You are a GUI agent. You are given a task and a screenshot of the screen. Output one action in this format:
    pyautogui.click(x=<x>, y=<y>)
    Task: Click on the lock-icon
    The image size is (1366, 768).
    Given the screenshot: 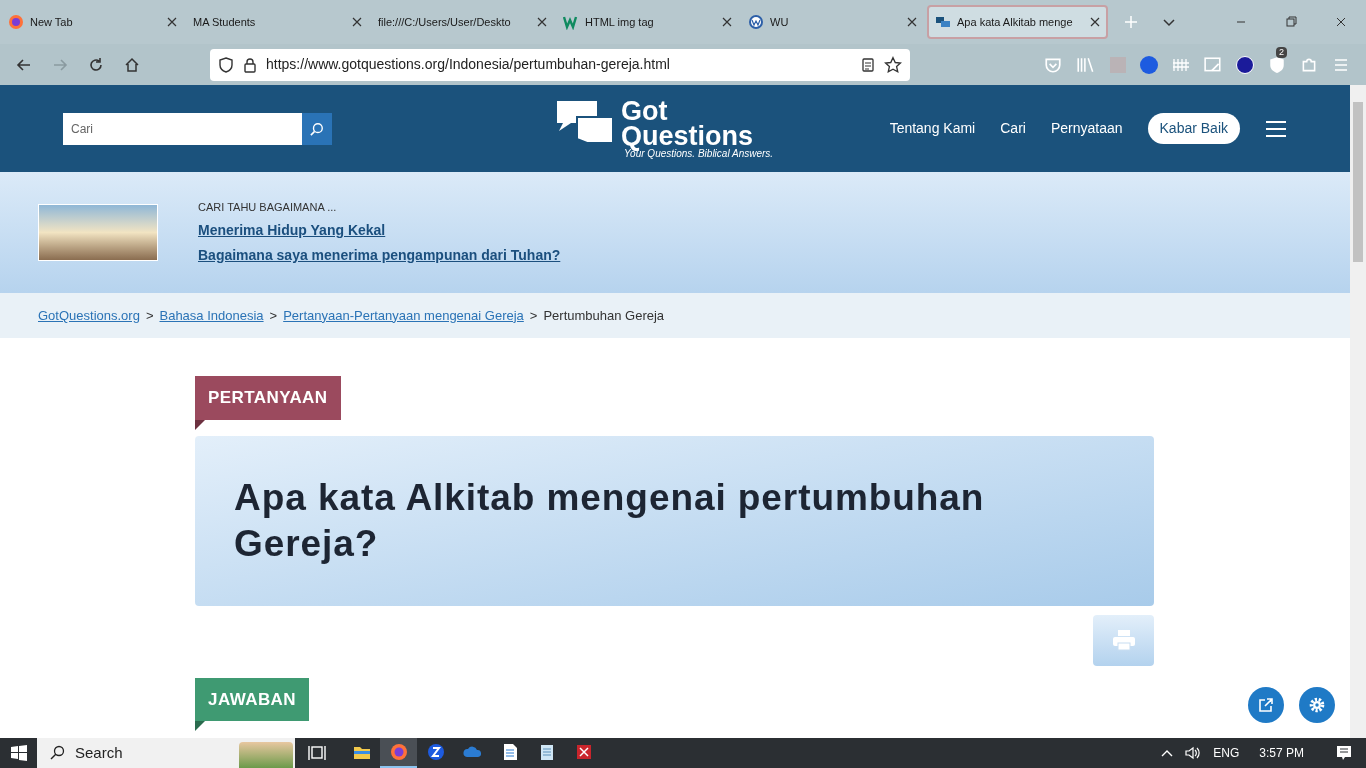 What is the action you would take?
    pyautogui.click(x=250, y=64)
    